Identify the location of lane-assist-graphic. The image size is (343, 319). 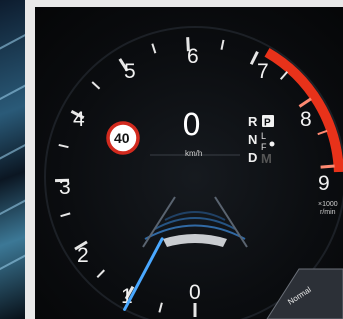
(195, 222).